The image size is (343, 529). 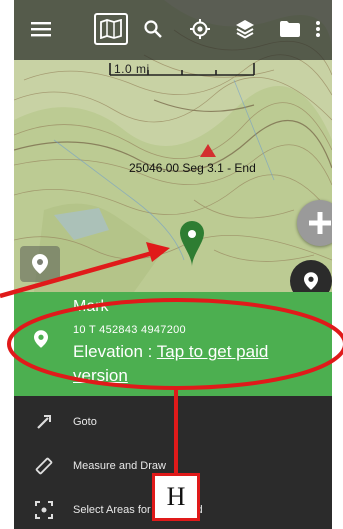 What do you see at coordinates (44, 510) in the screenshot?
I see `select-area-icon` at bounding box center [44, 510].